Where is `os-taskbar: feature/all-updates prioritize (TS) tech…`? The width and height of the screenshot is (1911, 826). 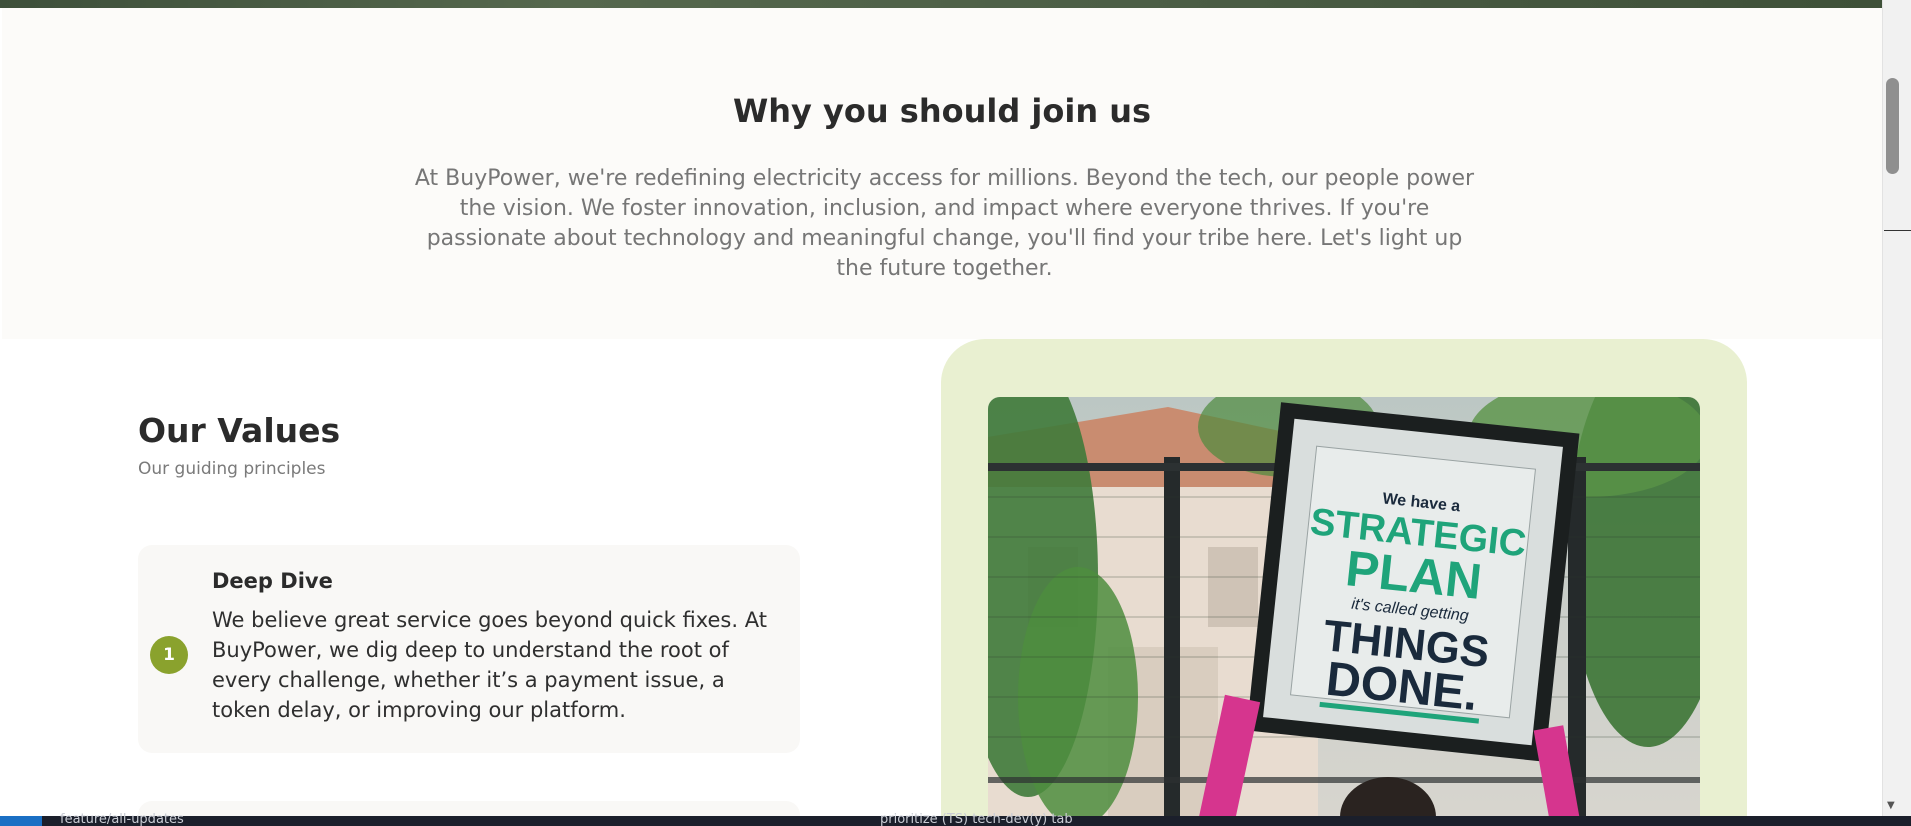
os-taskbar: feature/all-updates prioritize (TS) tech… is located at coordinates (955, 819).